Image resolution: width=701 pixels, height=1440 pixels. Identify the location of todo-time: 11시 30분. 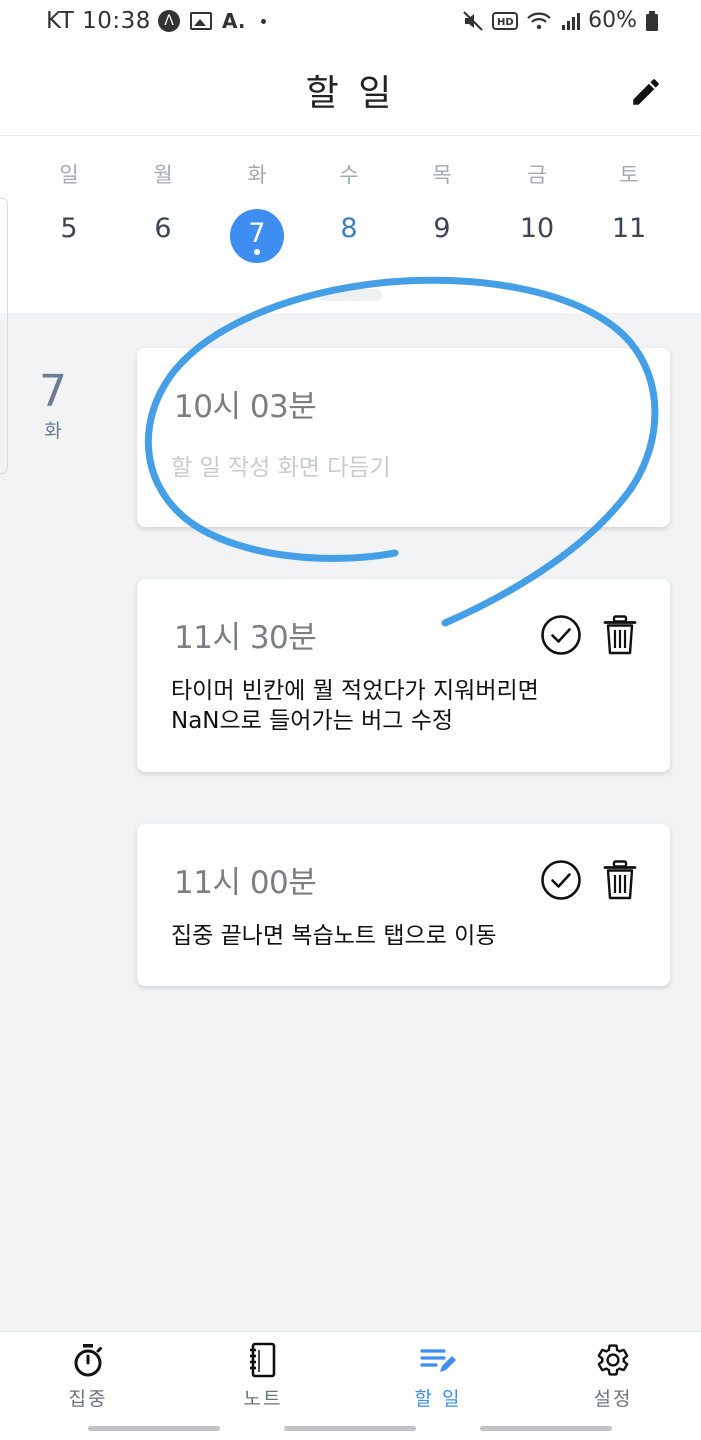
(245, 638).